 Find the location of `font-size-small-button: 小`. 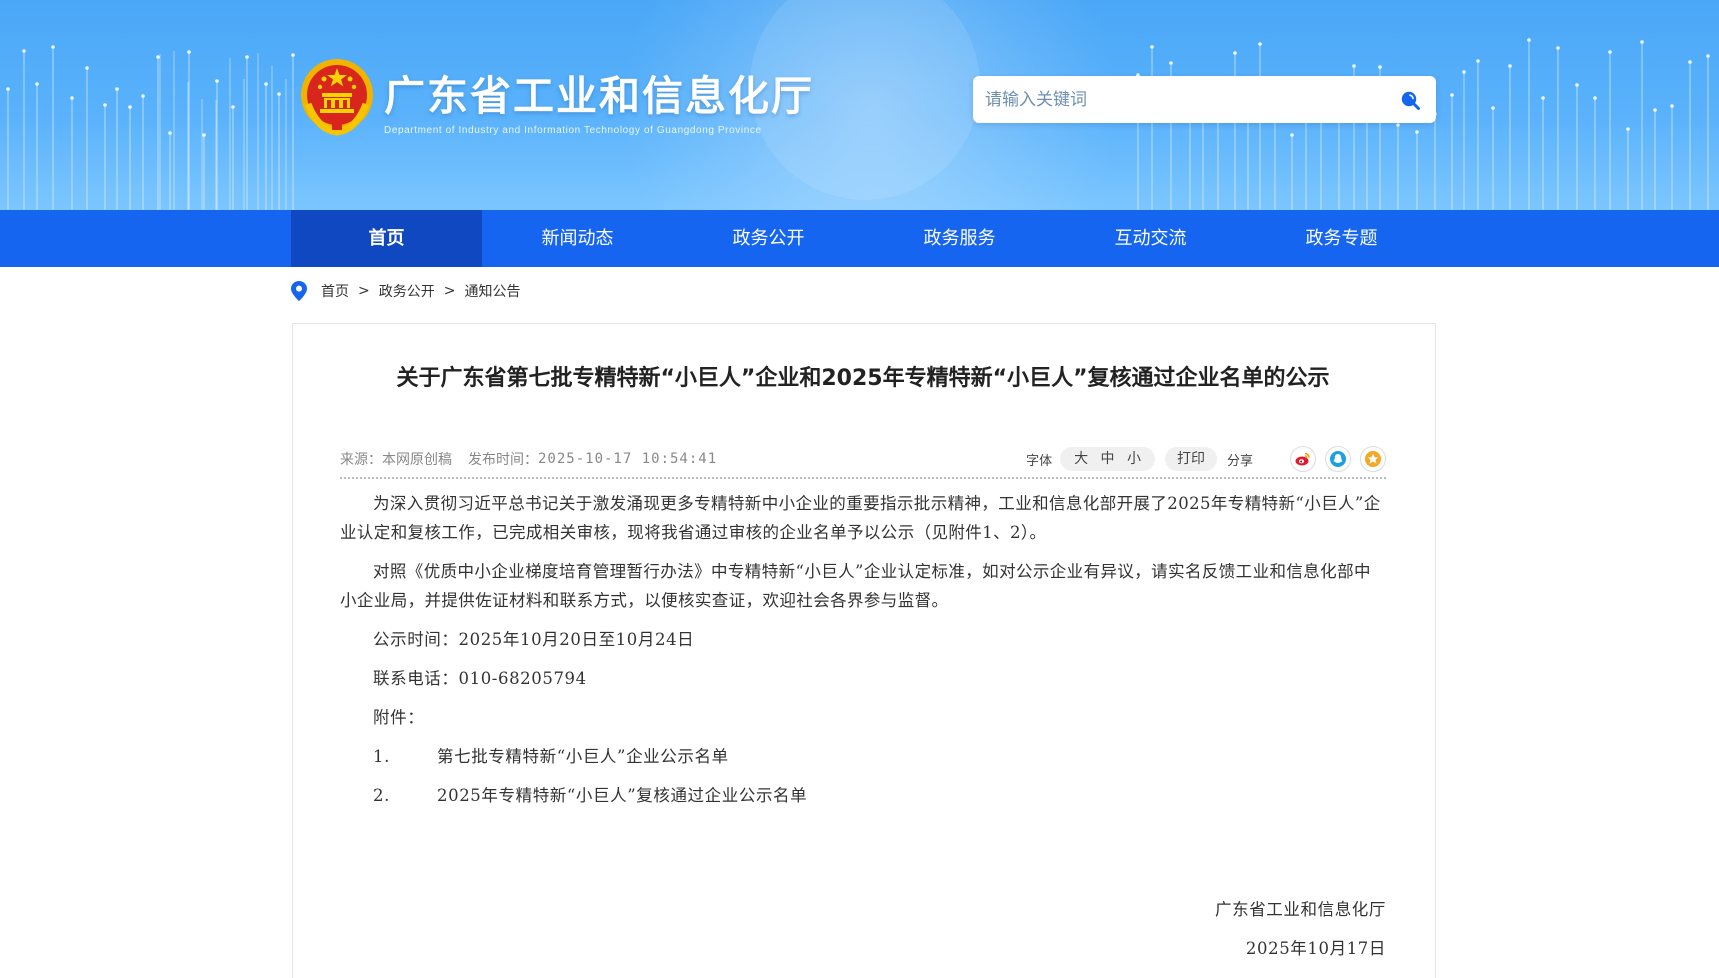

font-size-small-button: 小 is located at coordinates (1134, 459).